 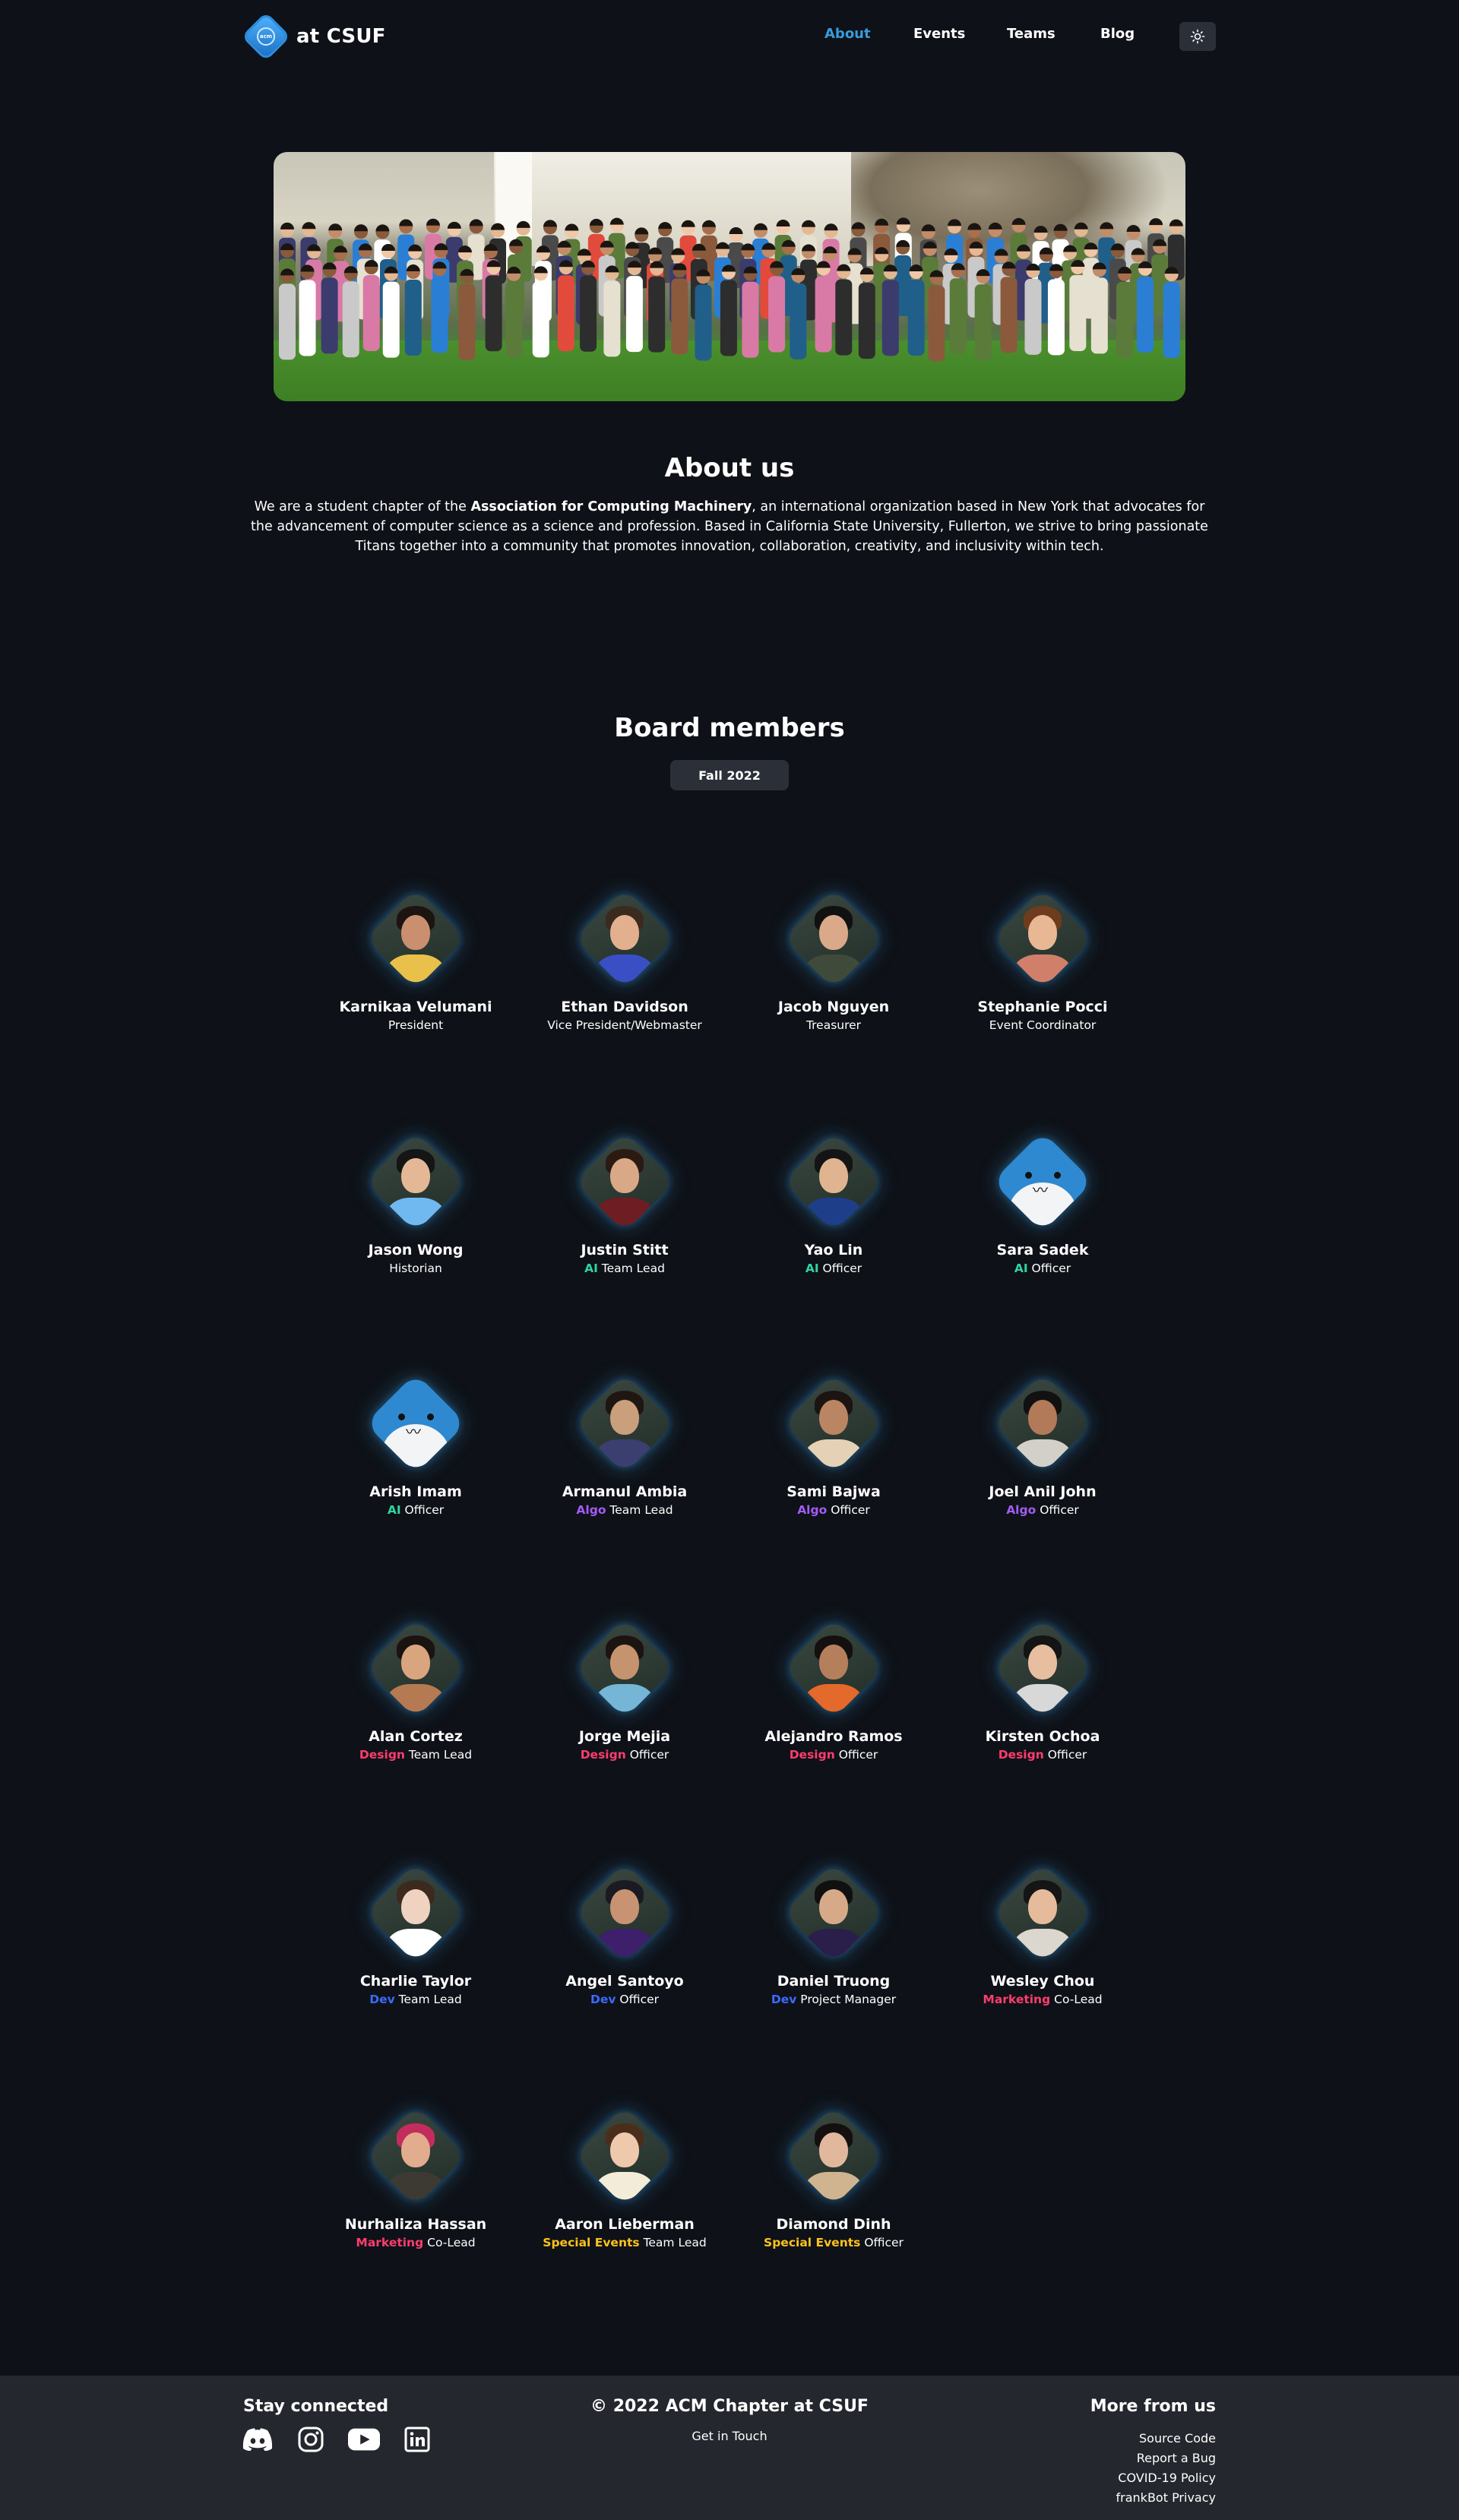 I want to click on member-name: Ethan Davidson, so click(x=624, y=1007).